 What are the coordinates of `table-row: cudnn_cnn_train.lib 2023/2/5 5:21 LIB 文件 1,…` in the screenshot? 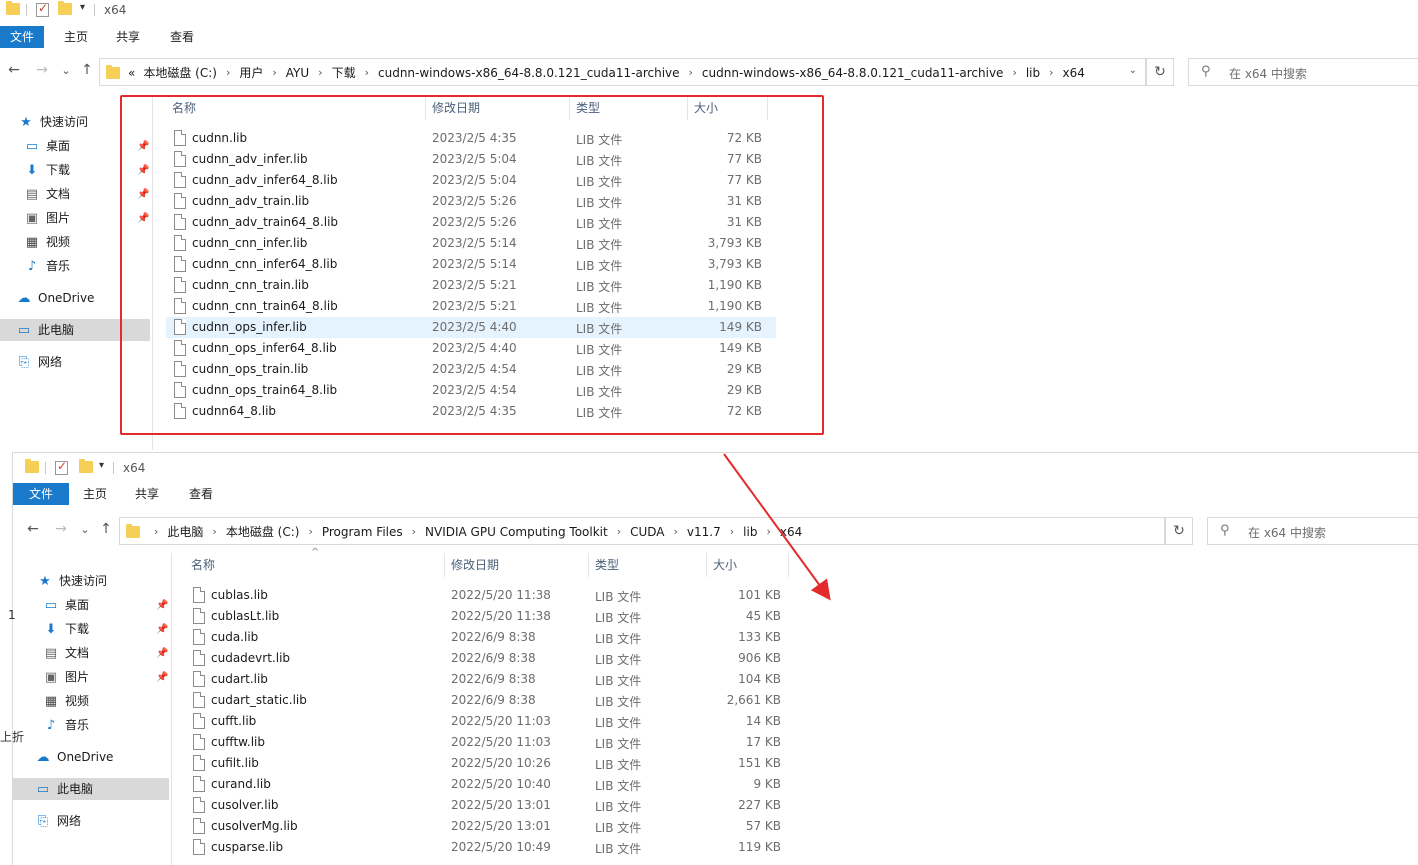 It's located at (471, 285).